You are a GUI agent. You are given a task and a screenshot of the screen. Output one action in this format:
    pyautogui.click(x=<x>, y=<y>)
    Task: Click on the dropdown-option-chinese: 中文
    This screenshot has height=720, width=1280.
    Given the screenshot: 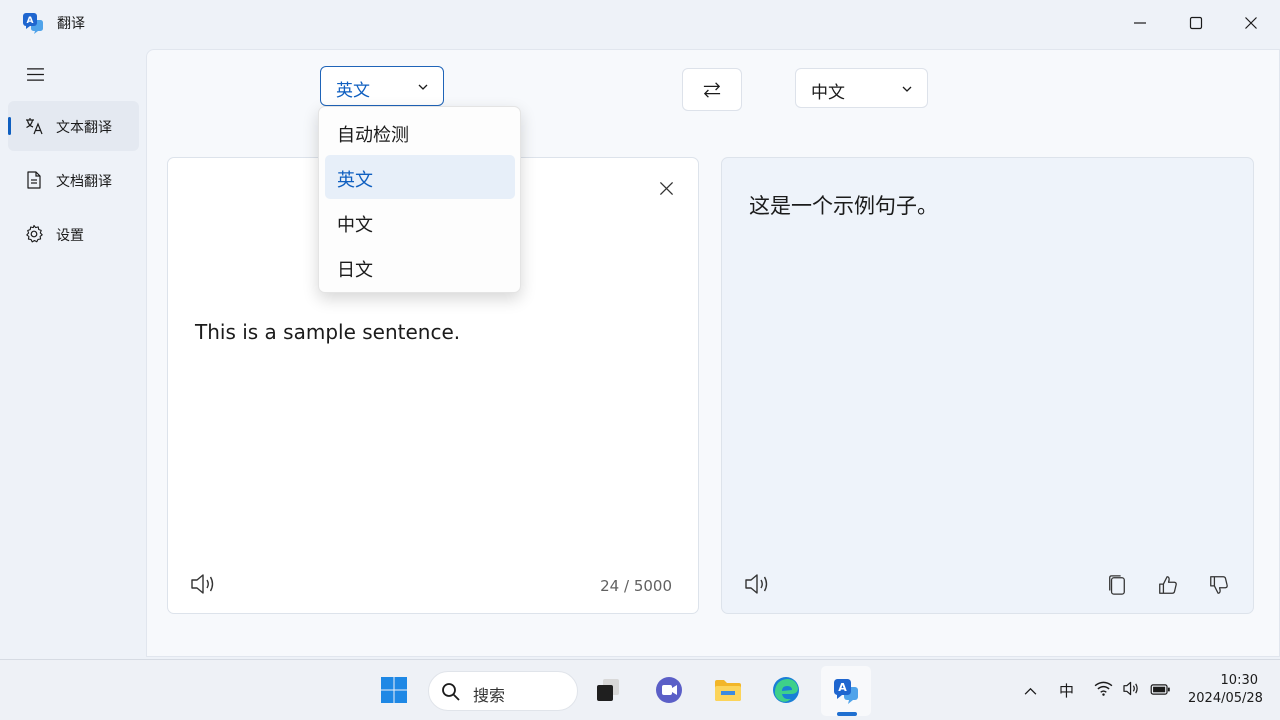 What is the action you would take?
    pyautogui.click(x=420, y=222)
    